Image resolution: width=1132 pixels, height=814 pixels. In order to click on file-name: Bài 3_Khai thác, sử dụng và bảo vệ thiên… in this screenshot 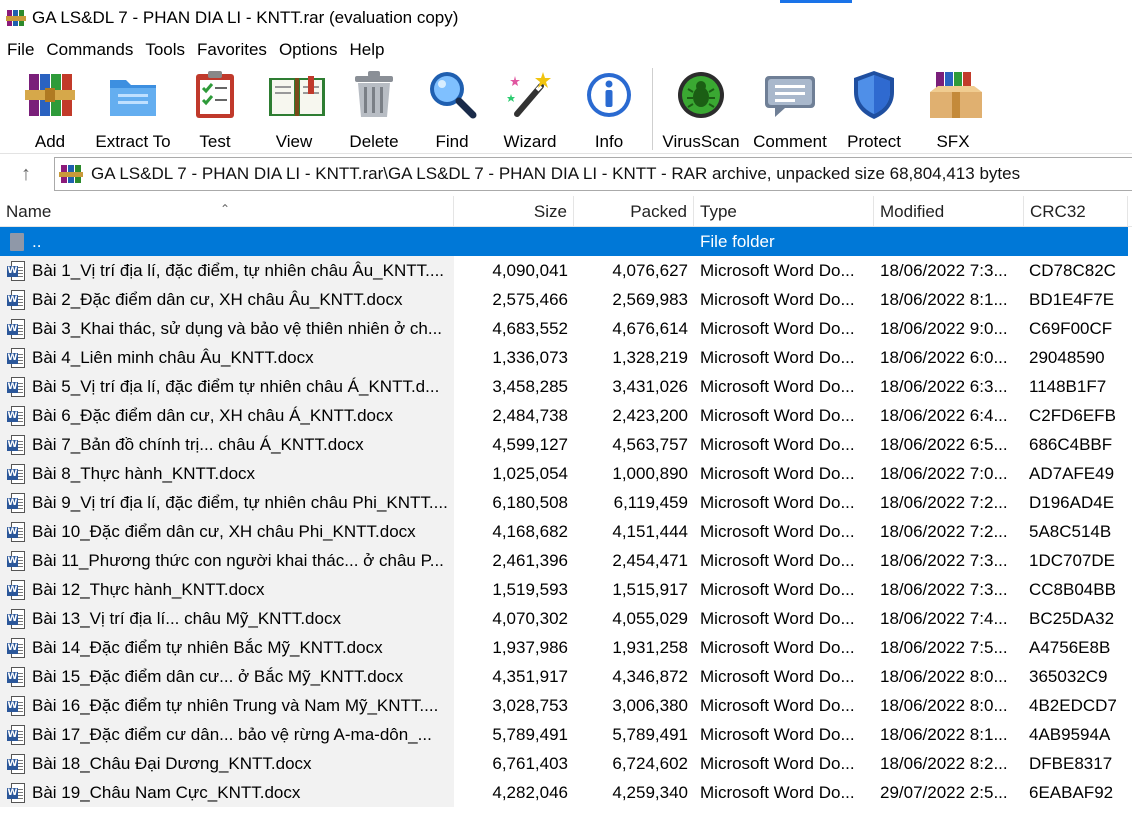, I will do `click(237, 328)`.